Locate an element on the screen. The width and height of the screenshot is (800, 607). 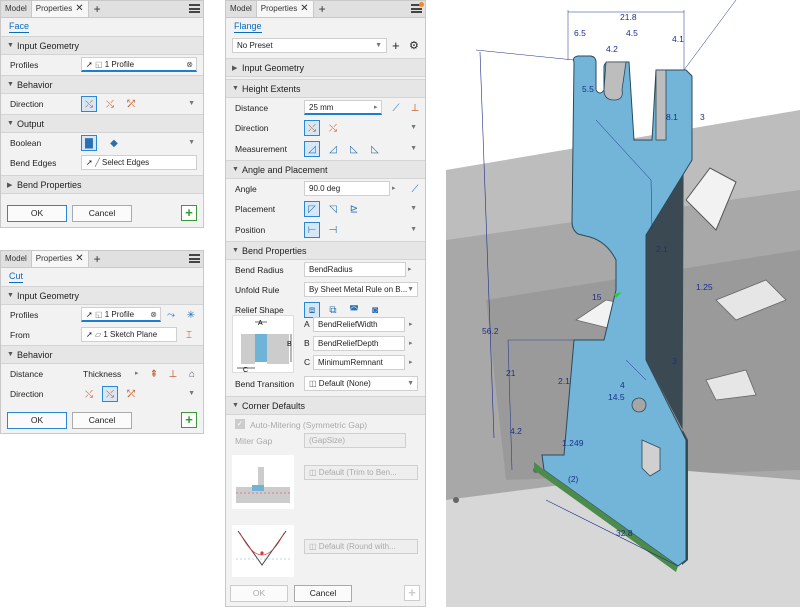
relief-a-input: BendReliefWidth is located at coordinates (359, 324).